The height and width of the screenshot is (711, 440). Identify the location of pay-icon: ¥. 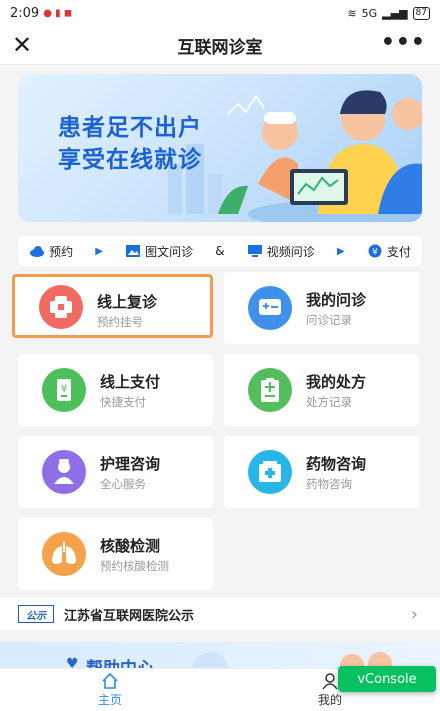
(64, 390).